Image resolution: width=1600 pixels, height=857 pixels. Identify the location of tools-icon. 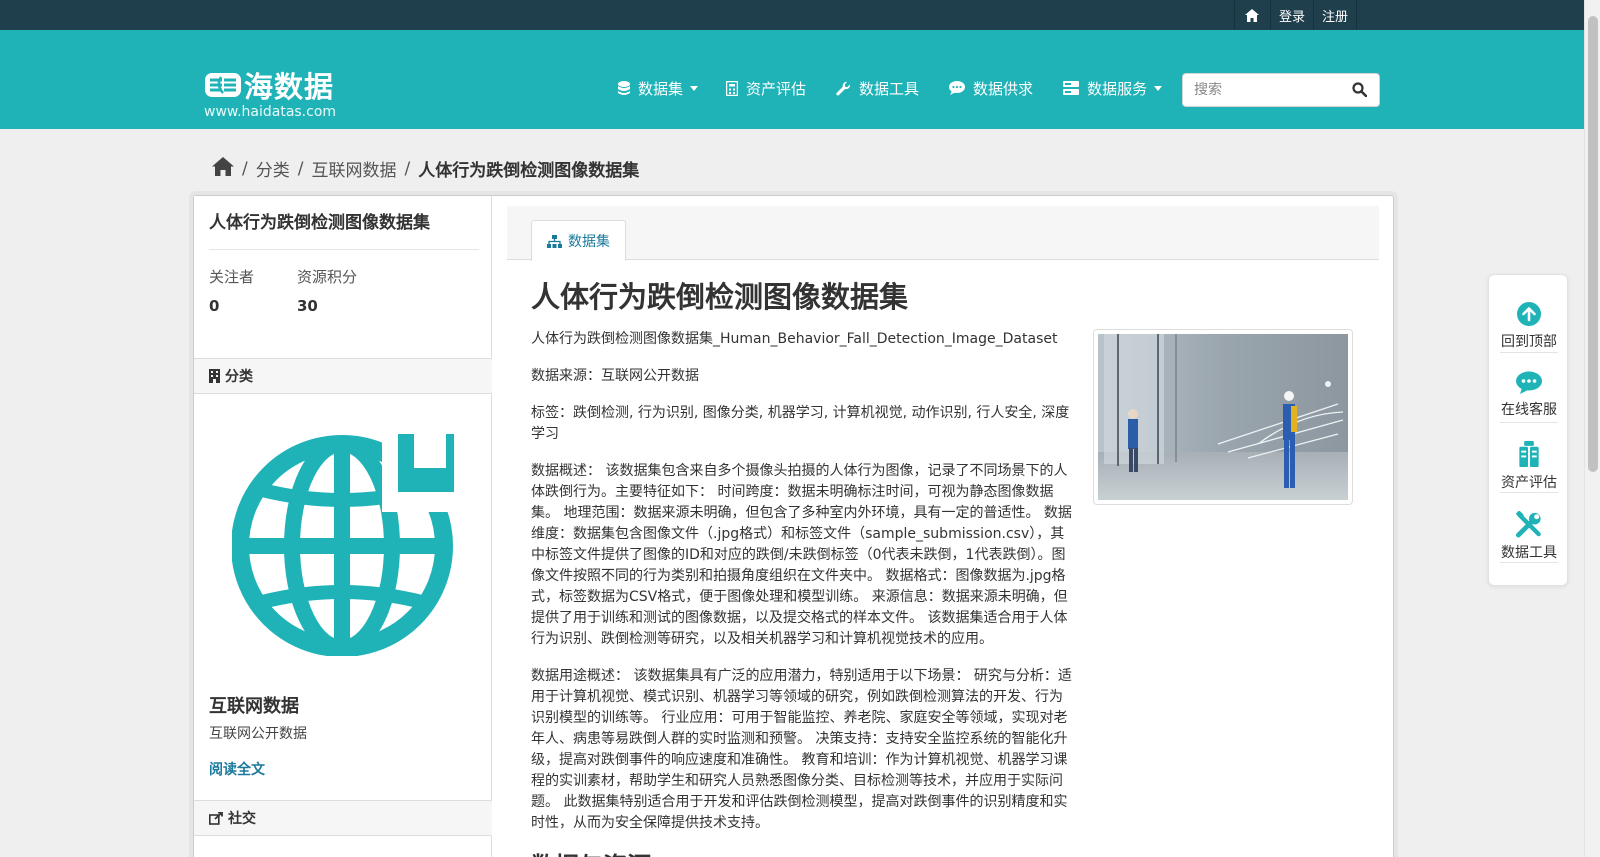
(1528, 524).